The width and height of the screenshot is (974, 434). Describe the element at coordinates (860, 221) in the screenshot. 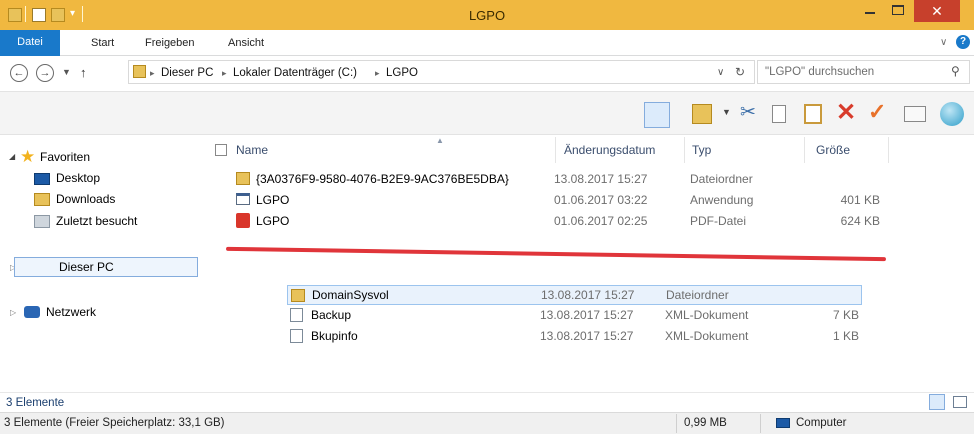

I see `file-size: 624 KB` at that location.